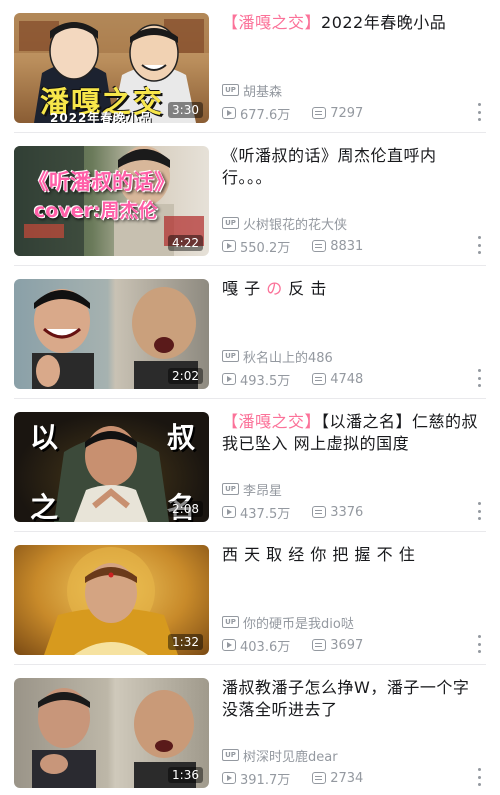 Image resolution: width=500 pixels, height=795 pixels. What do you see at coordinates (185, 110) in the screenshot?
I see `video-duration: 3:30` at bounding box center [185, 110].